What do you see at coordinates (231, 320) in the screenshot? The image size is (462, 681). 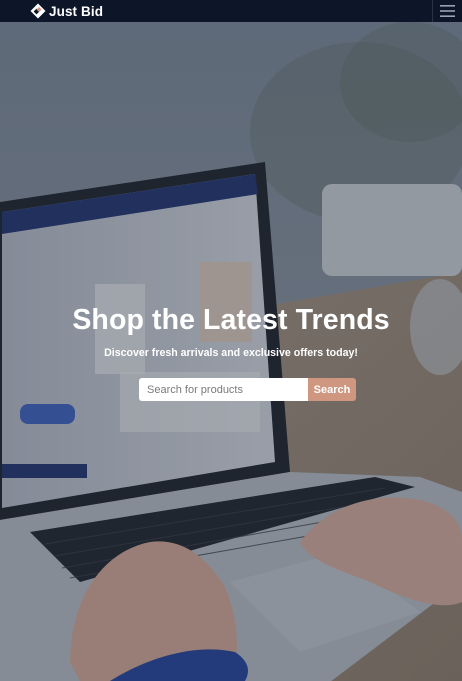 I see `hero-title: Shop the Latest Trends` at bounding box center [231, 320].